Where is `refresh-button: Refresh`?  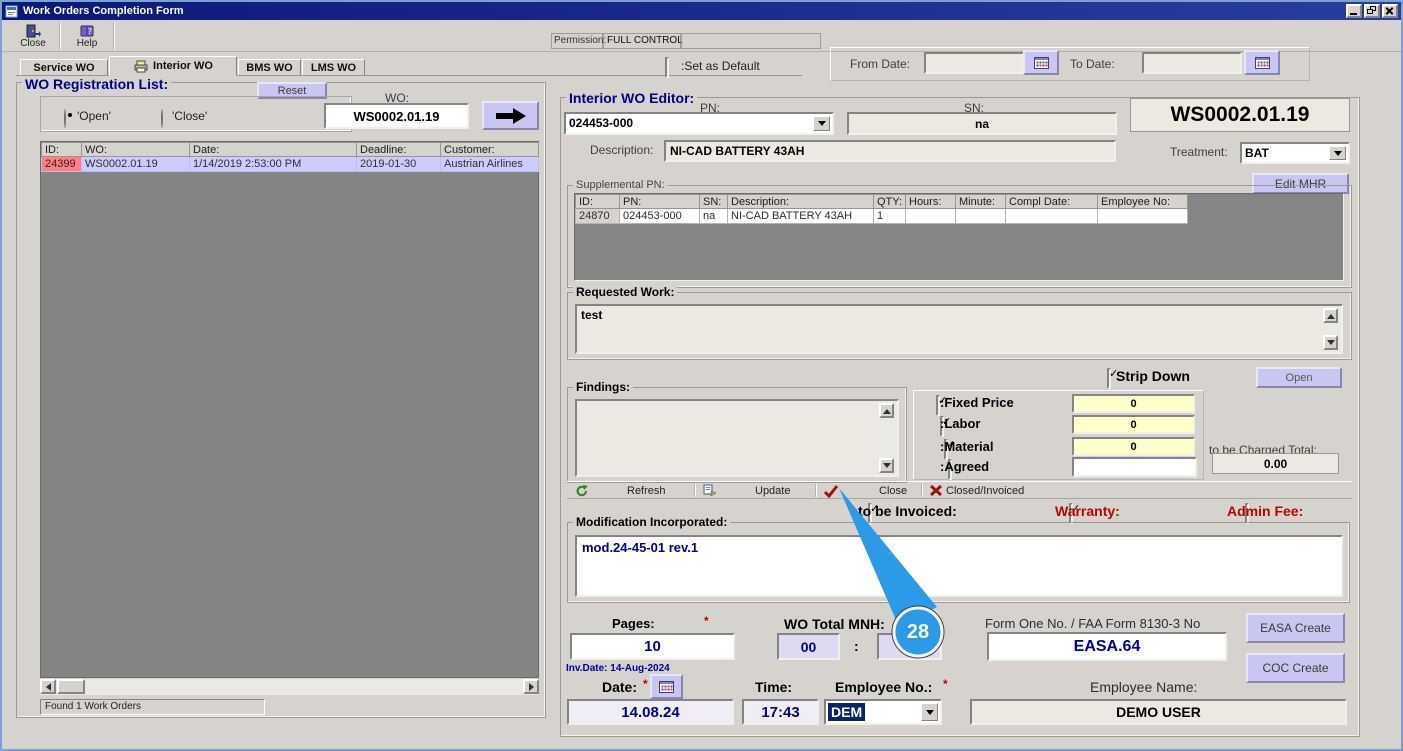
refresh-button: Refresh is located at coordinates (620, 490).